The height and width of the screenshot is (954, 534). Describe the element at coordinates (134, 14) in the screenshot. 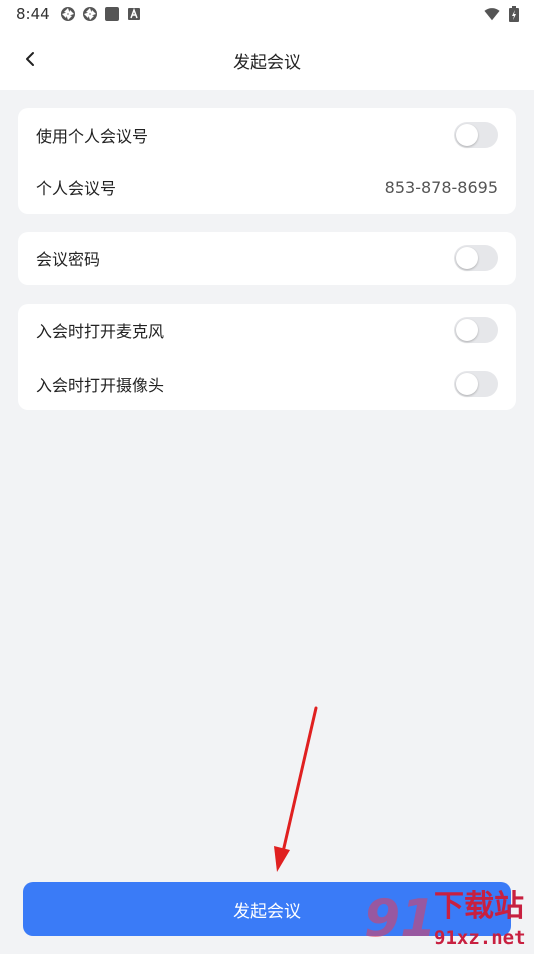

I see `a-letter-icon` at that location.